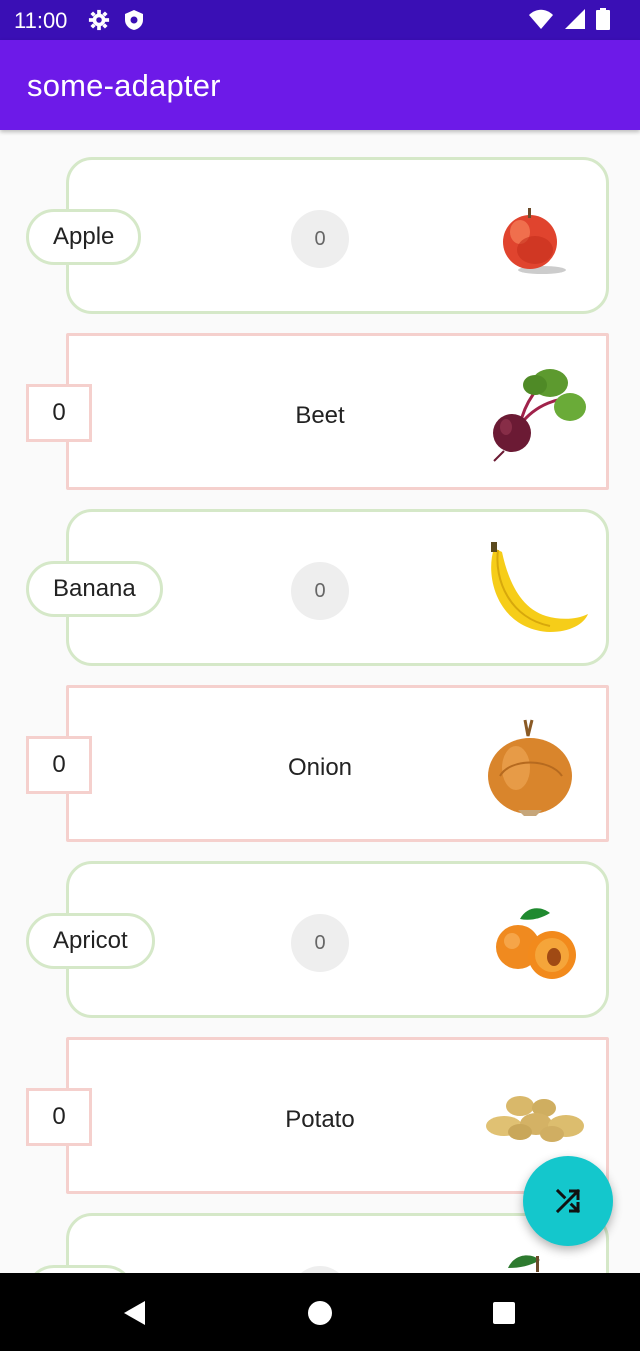 This screenshot has width=640, height=1351. What do you see at coordinates (530, 767) in the screenshot?
I see `onion-image` at bounding box center [530, 767].